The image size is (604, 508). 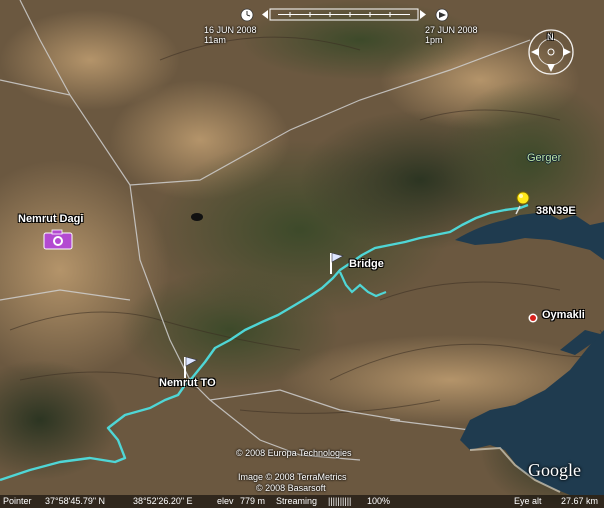 What do you see at coordinates (225, 501) in the screenshot?
I see `elev-label: elev` at bounding box center [225, 501].